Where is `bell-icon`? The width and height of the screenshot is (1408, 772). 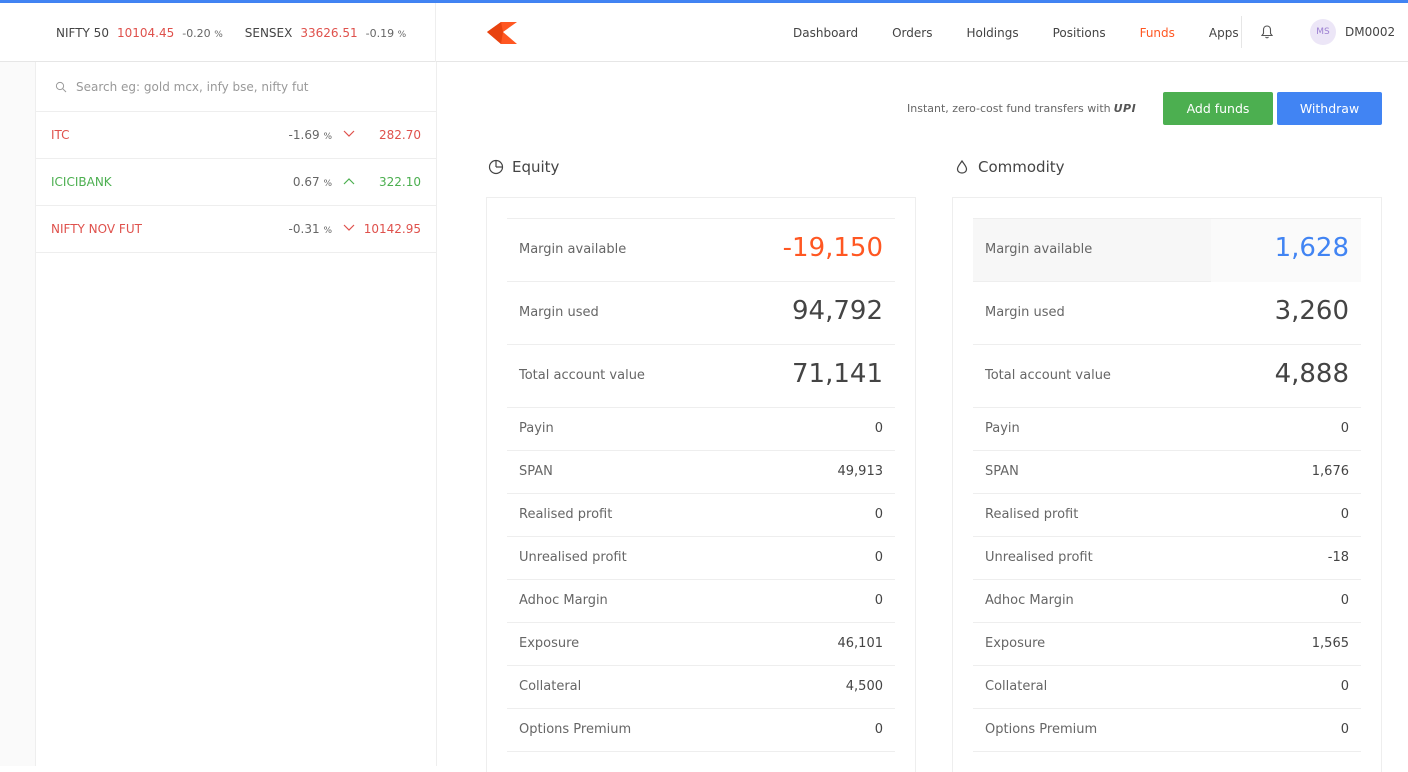 bell-icon is located at coordinates (1267, 32).